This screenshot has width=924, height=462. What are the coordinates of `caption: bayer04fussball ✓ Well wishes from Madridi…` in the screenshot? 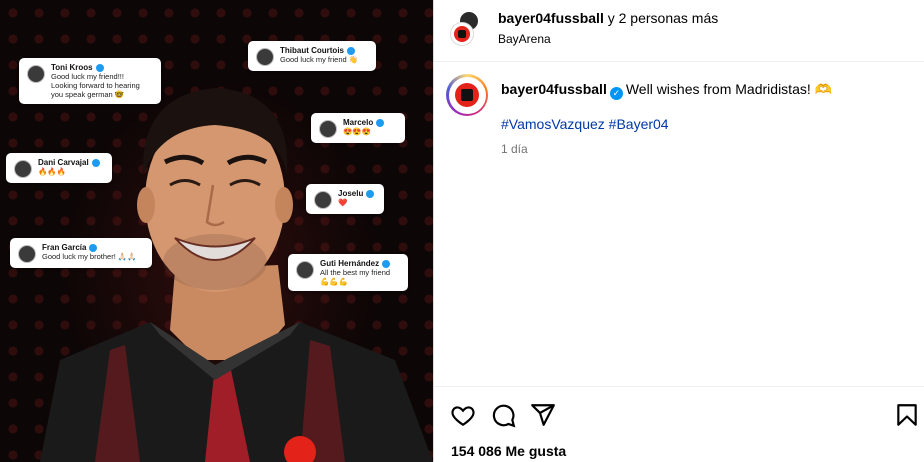 It's located at (679, 112).